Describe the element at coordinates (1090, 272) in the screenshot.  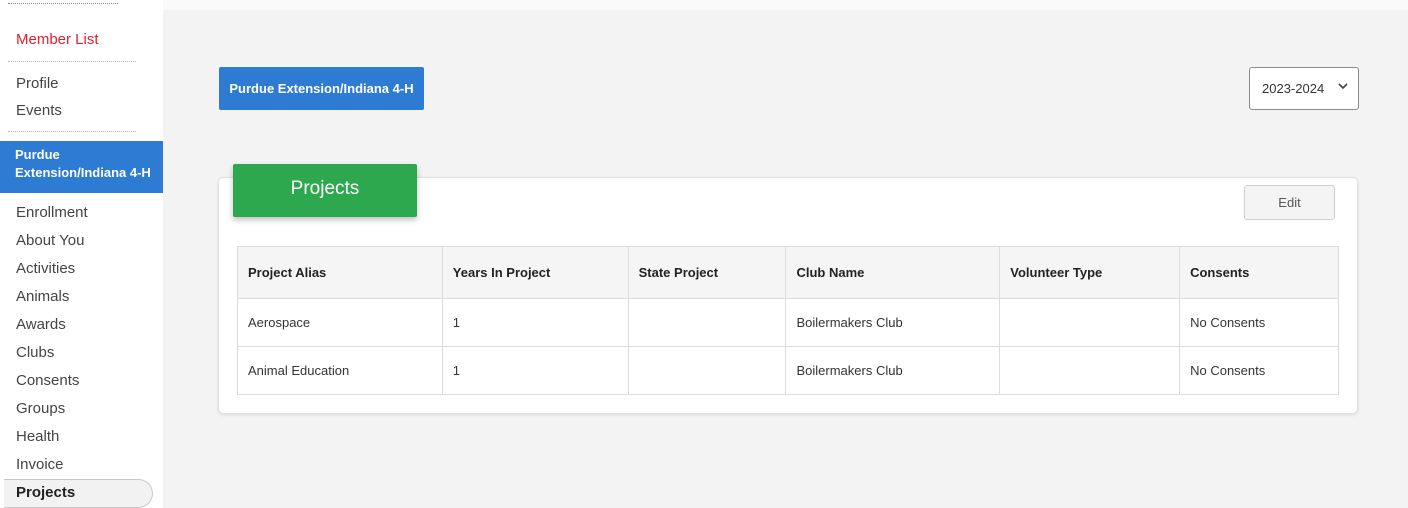
I see `column-header-volunteer-type: Volunteer Type` at that location.